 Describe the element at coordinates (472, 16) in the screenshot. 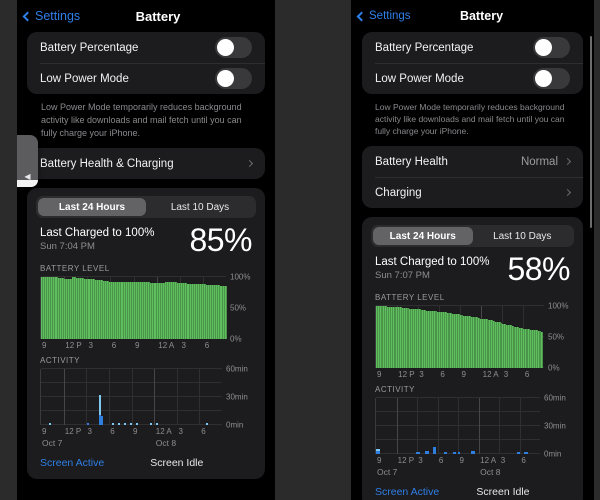

I see `right-navigation-bar: Settings Battery` at that location.